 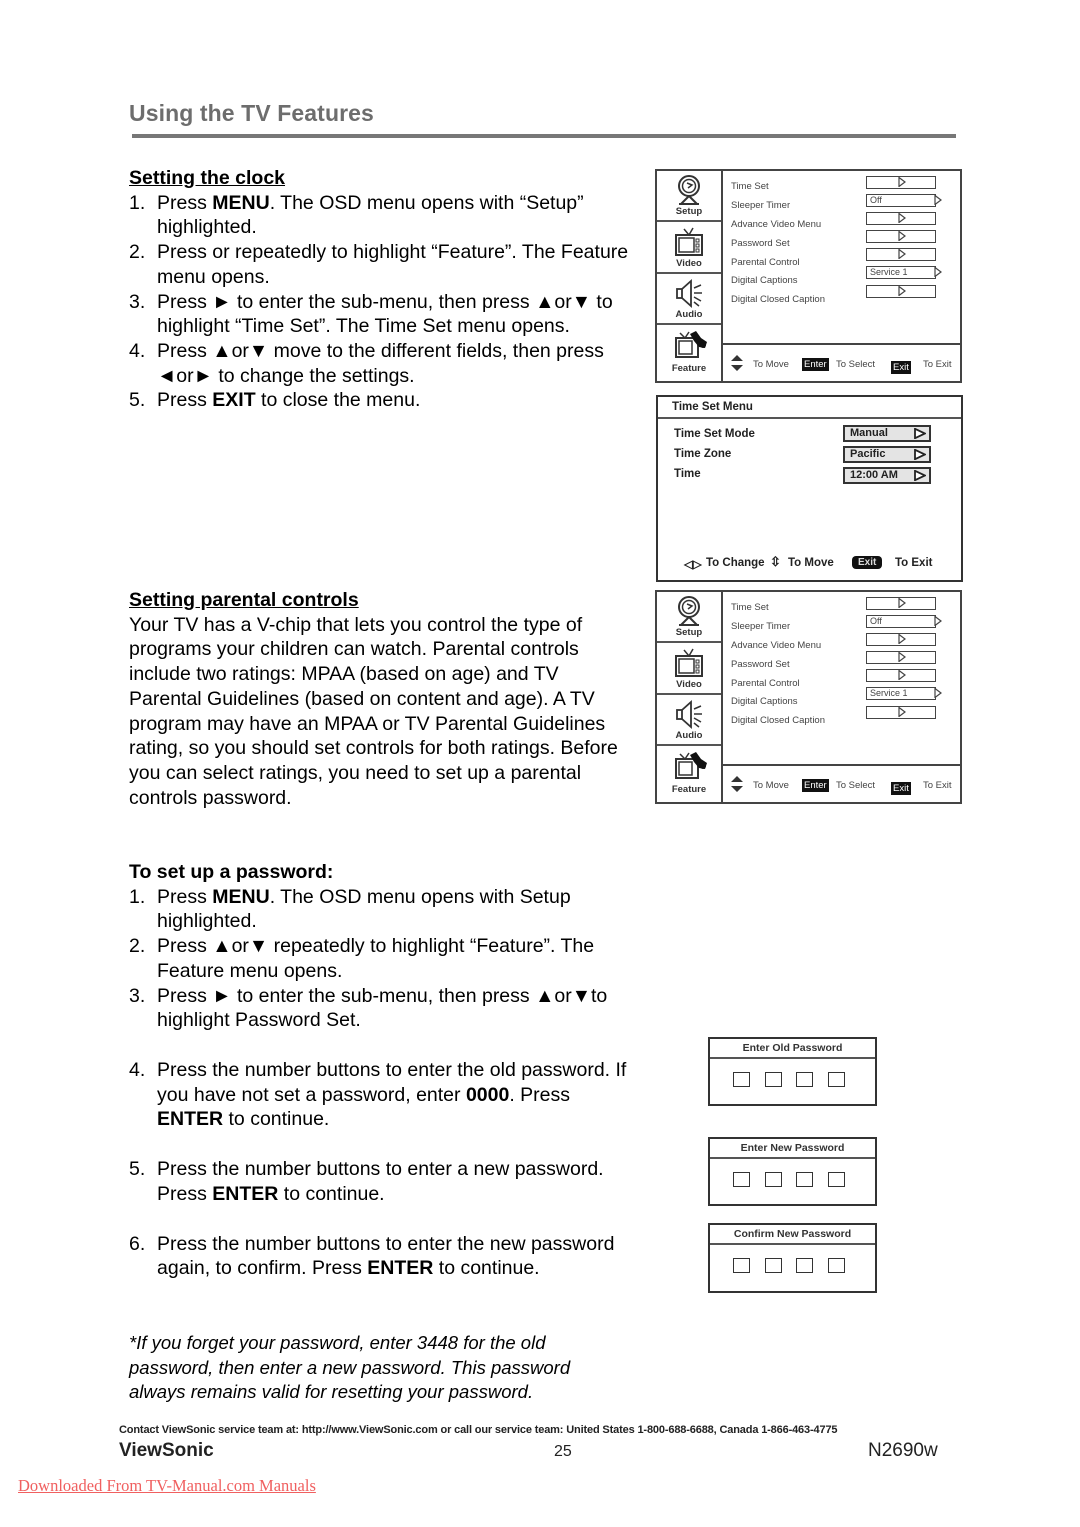 I want to click on osd-item-values: Off Service 1, so click(x=904, y=239).